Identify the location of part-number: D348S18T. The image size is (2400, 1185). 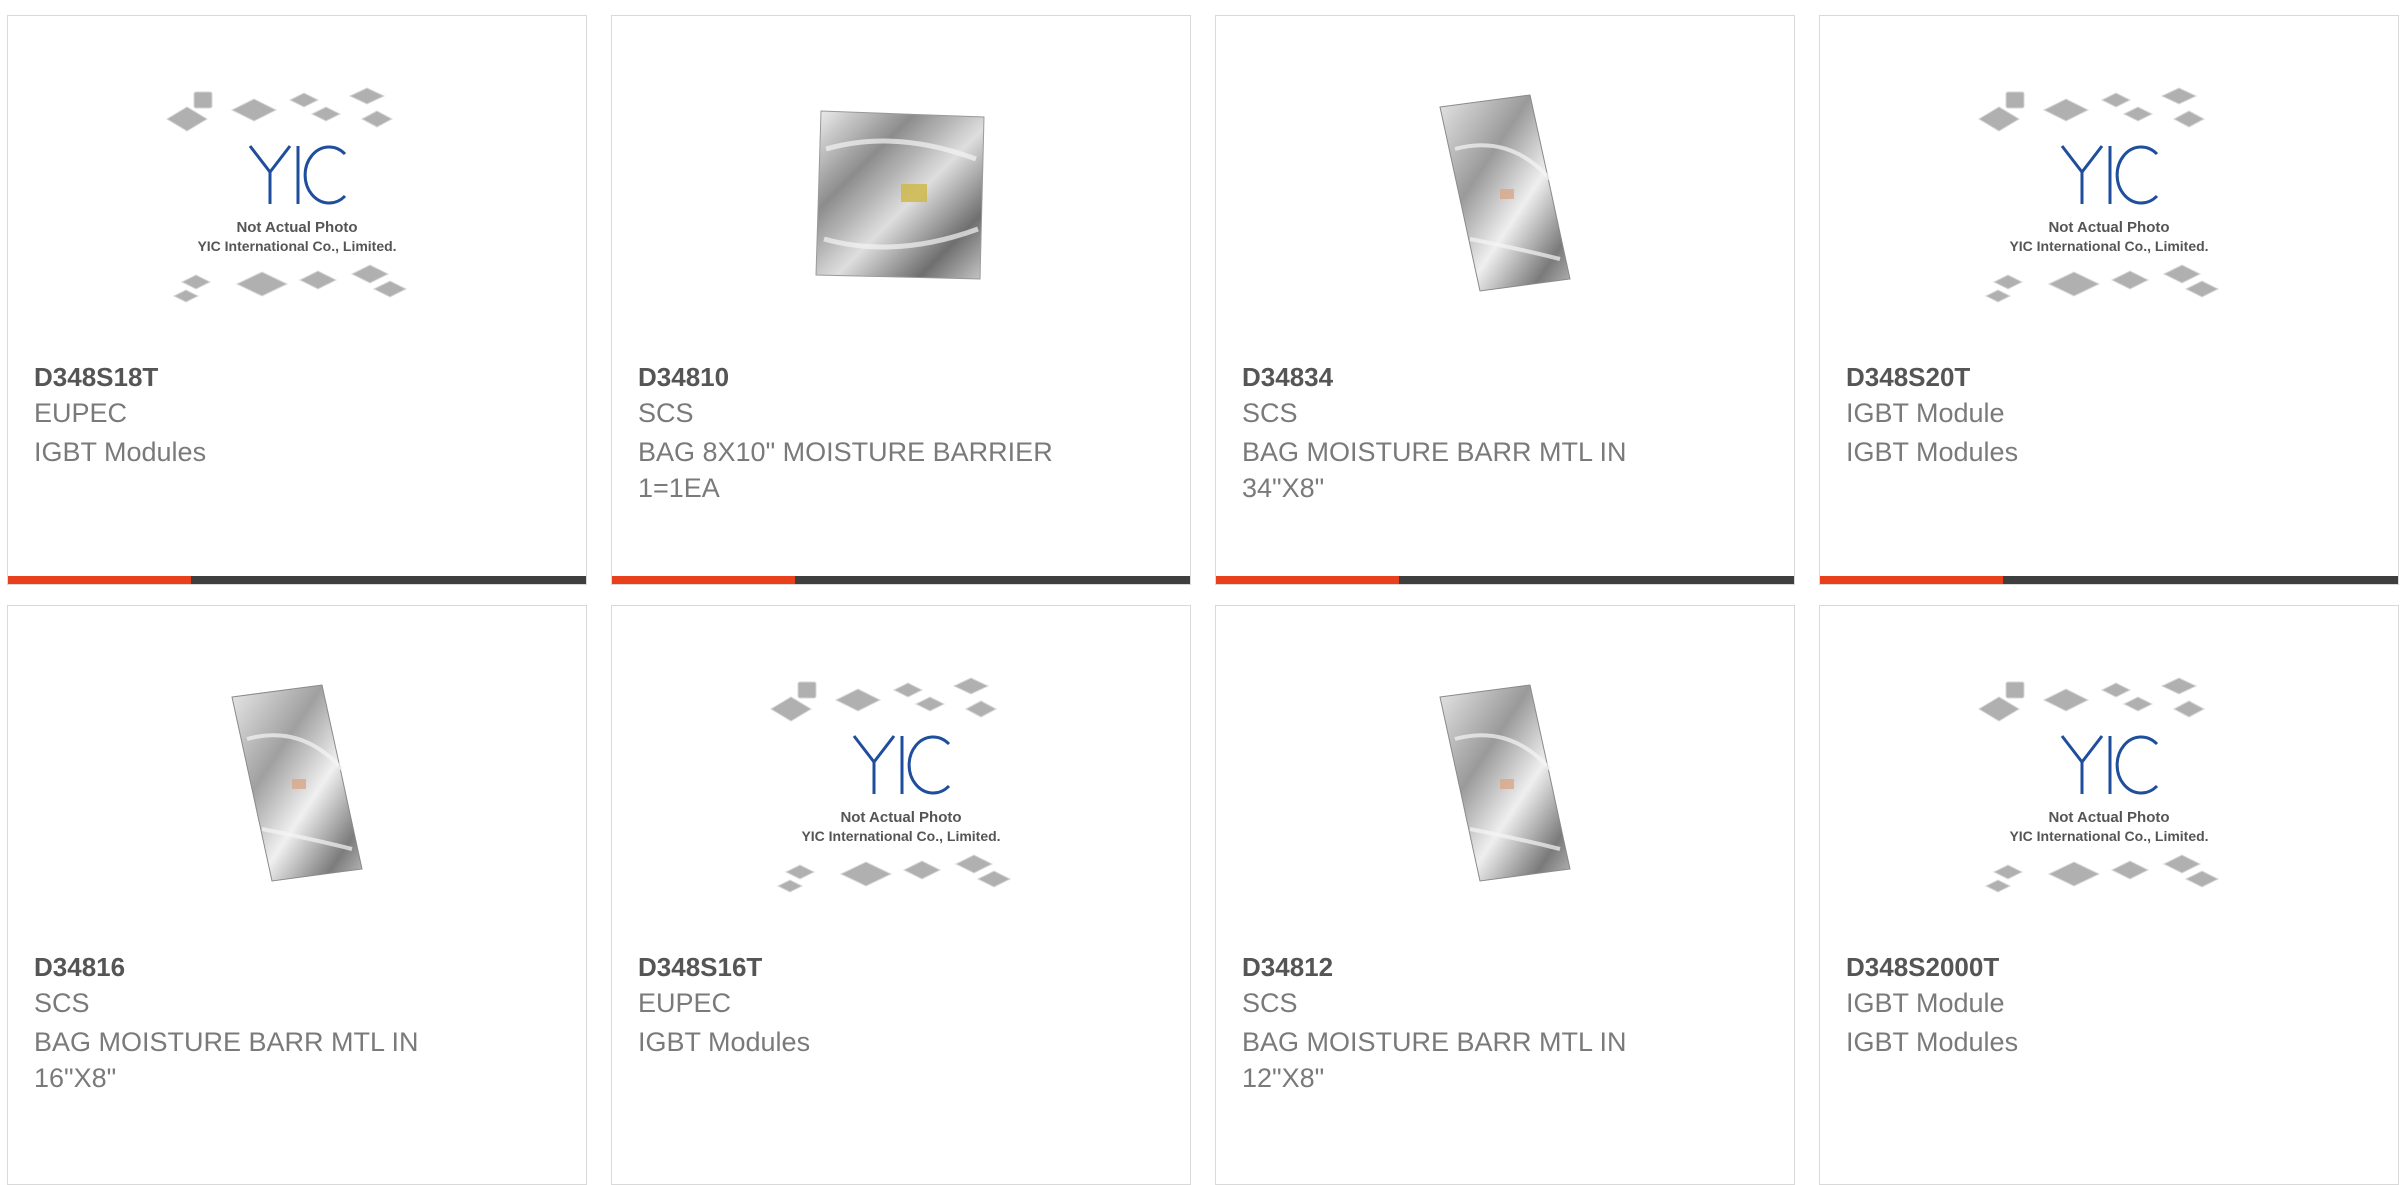
(96, 377).